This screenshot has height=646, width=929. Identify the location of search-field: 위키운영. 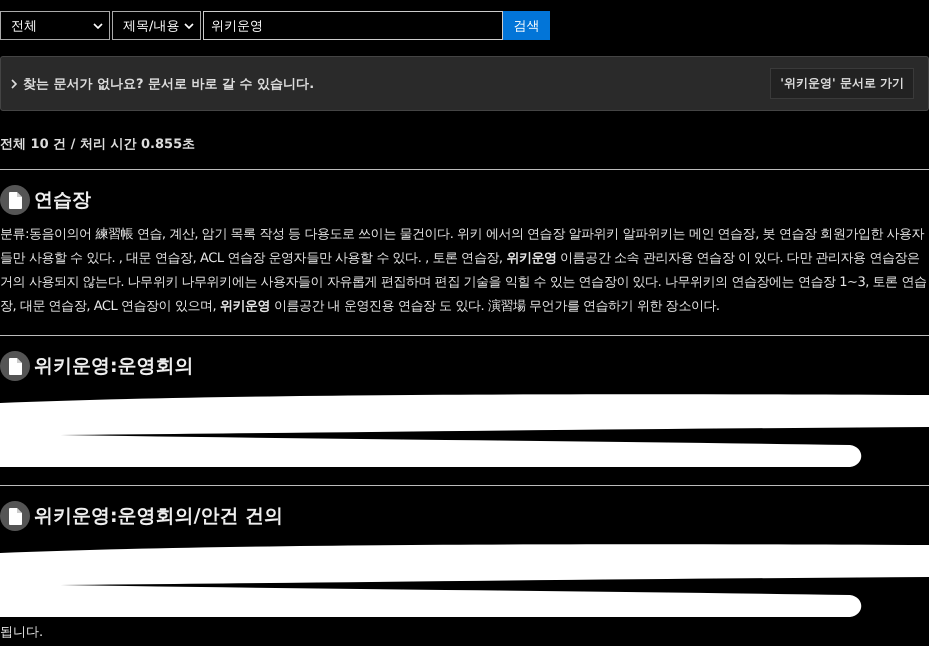
(353, 25).